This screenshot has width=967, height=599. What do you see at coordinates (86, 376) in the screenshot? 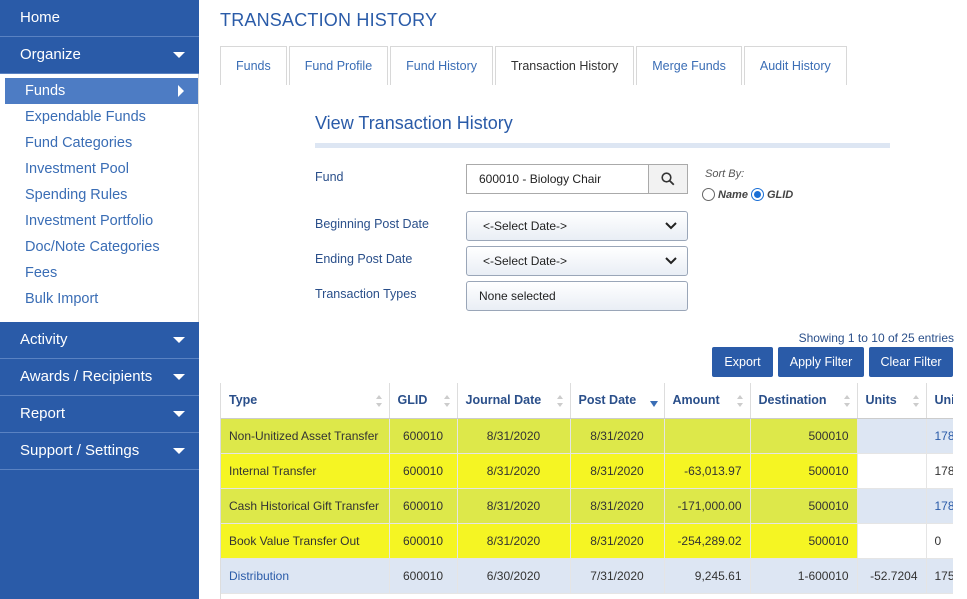
I see `nav-awards-label: Awards / Recipients` at bounding box center [86, 376].